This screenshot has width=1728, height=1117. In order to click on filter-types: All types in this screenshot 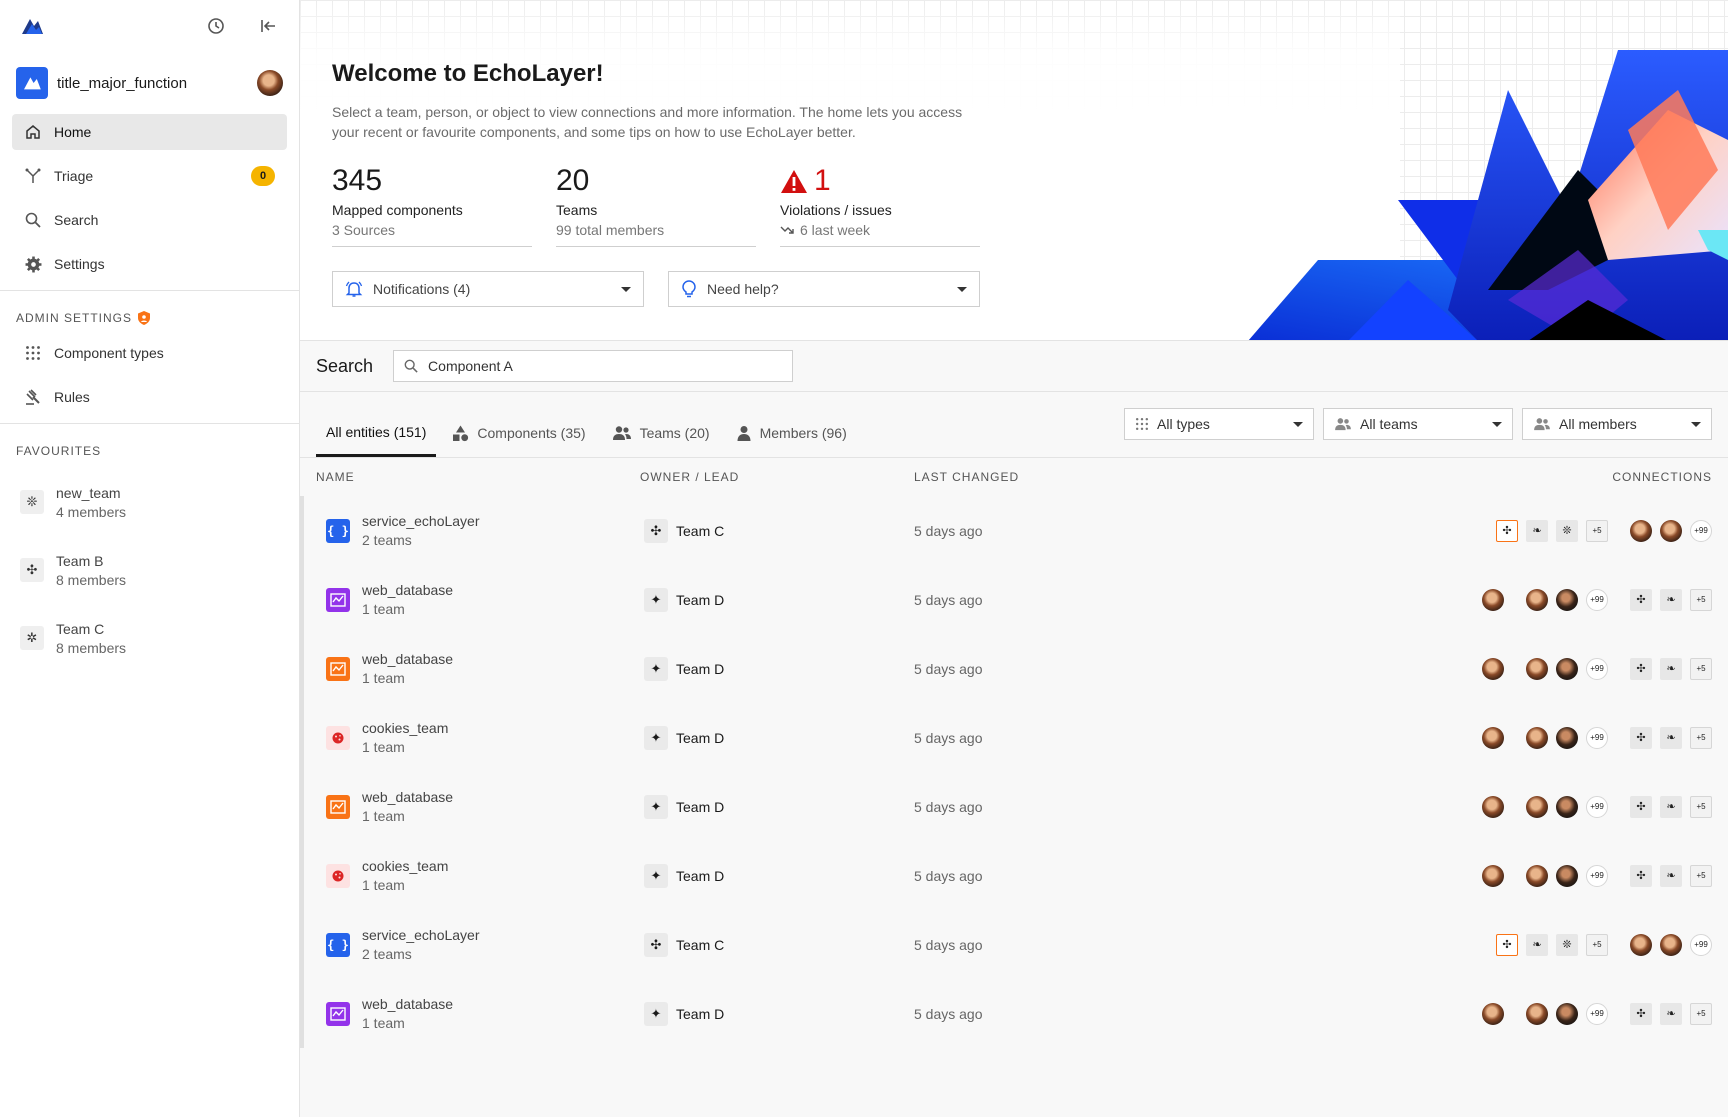, I will do `click(1219, 424)`.